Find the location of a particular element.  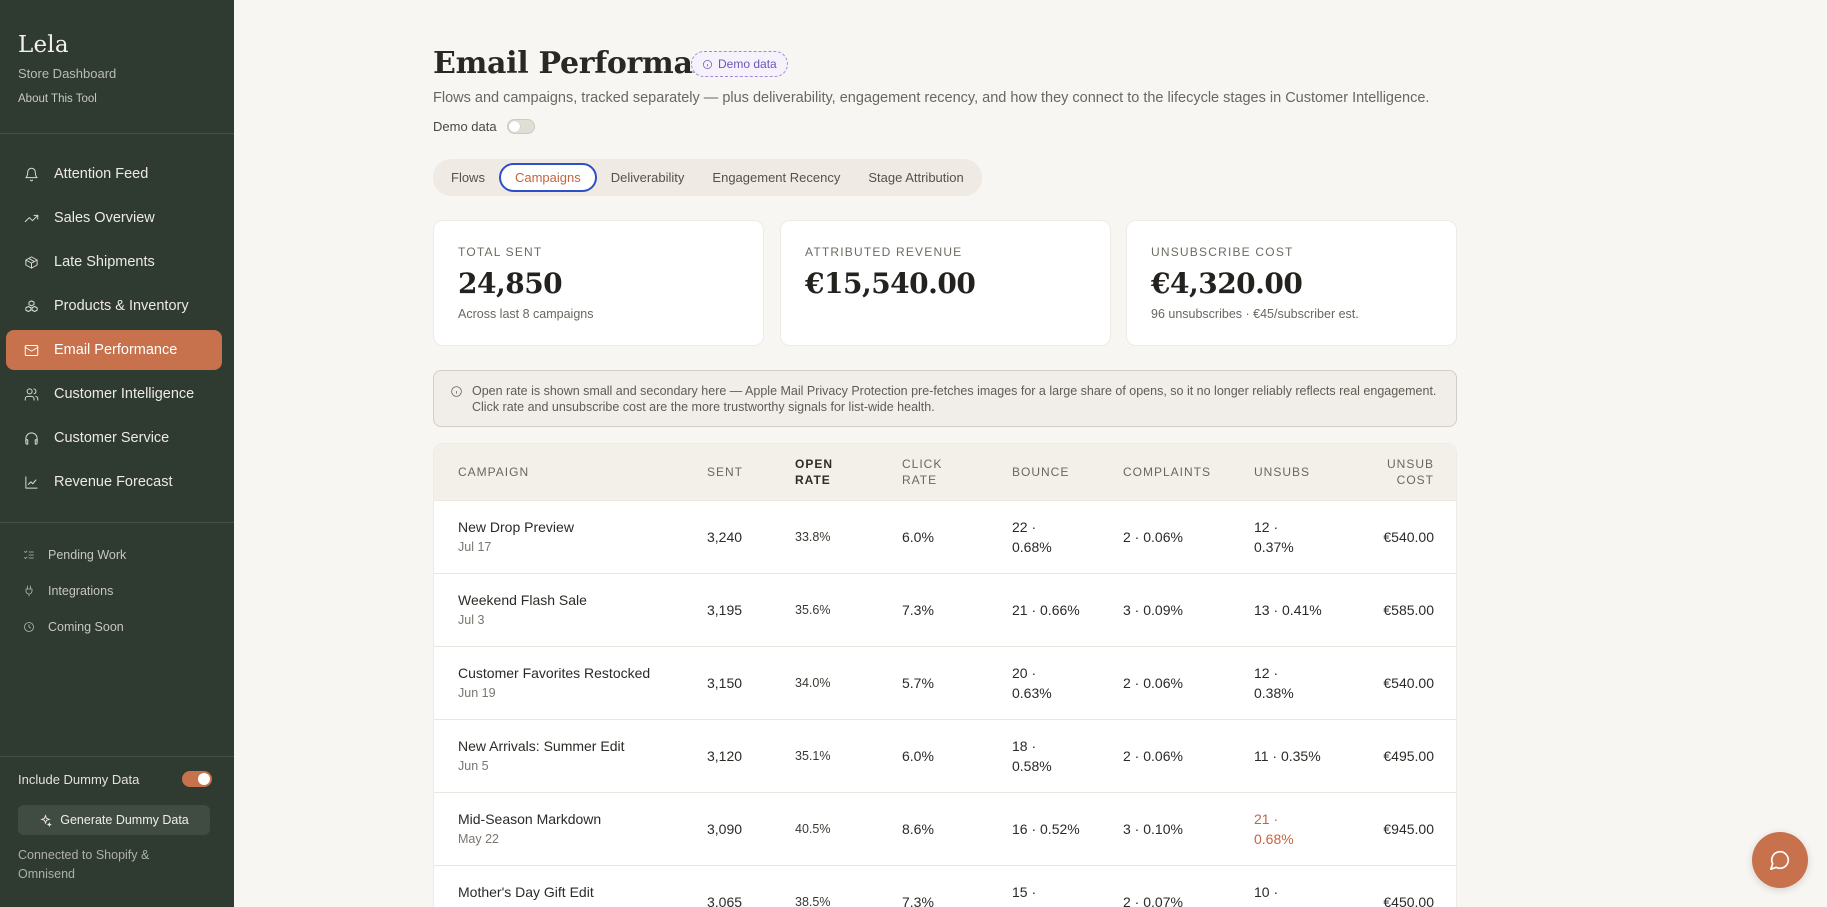

cell-click-rate: 8.6% is located at coordinates (918, 829).